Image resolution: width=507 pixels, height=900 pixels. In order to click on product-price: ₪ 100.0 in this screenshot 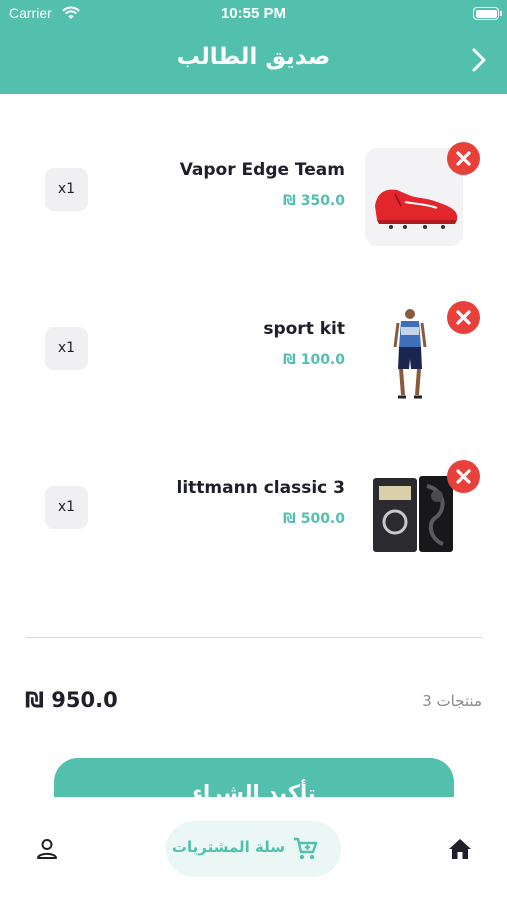, I will do `click(314, 360)`.